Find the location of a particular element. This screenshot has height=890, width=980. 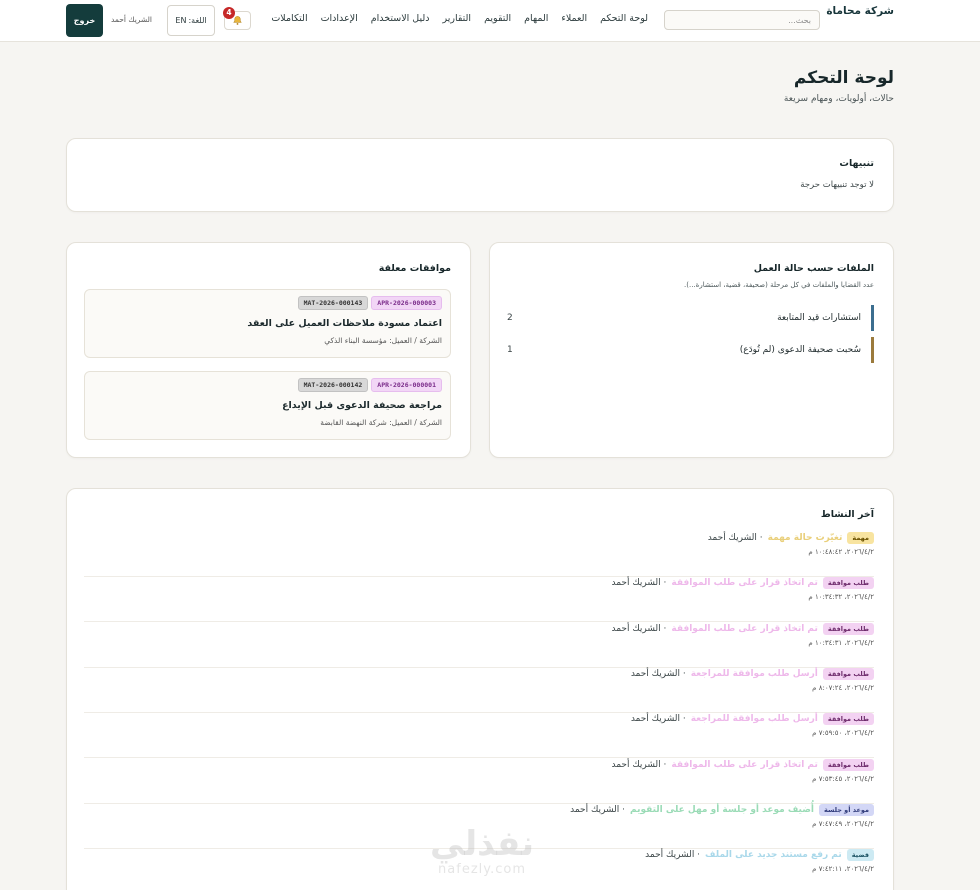

search-input is located at coordinates (742, 20).